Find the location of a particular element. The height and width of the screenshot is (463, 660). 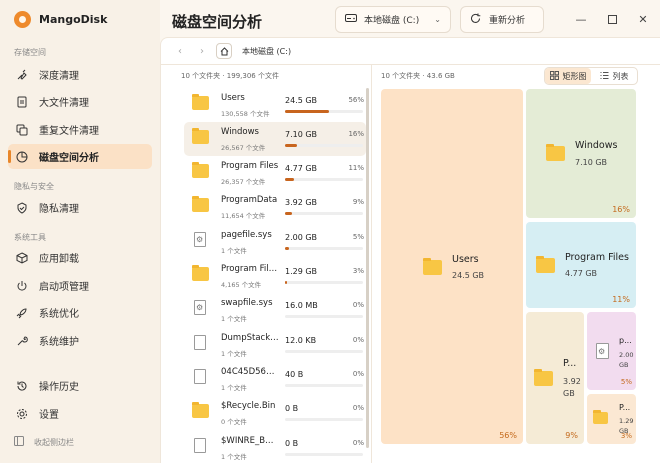

table-row: Users 130,558 个文件 24.5 GB 56% is located at coordinates (275, 105).